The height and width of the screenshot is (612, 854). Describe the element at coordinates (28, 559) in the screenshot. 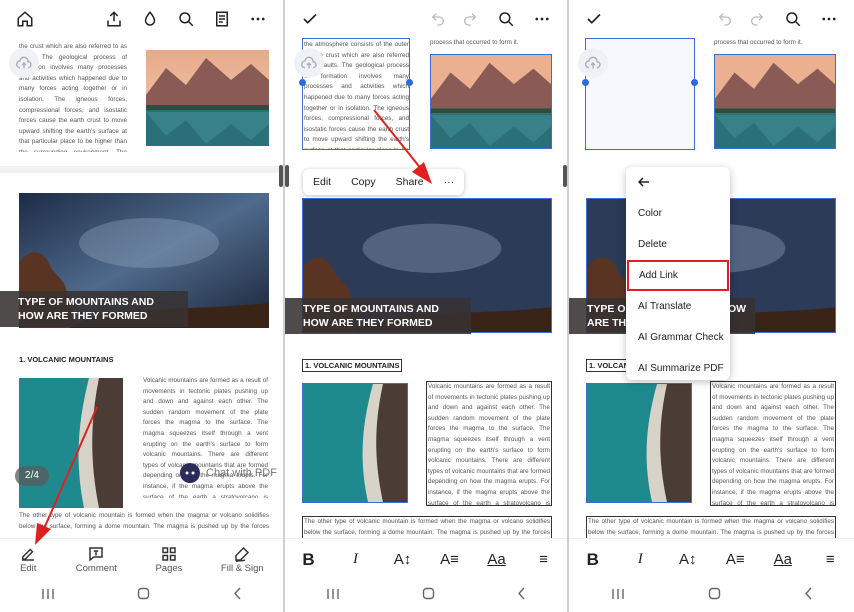

I see `edit-tool: Edit` at that location.